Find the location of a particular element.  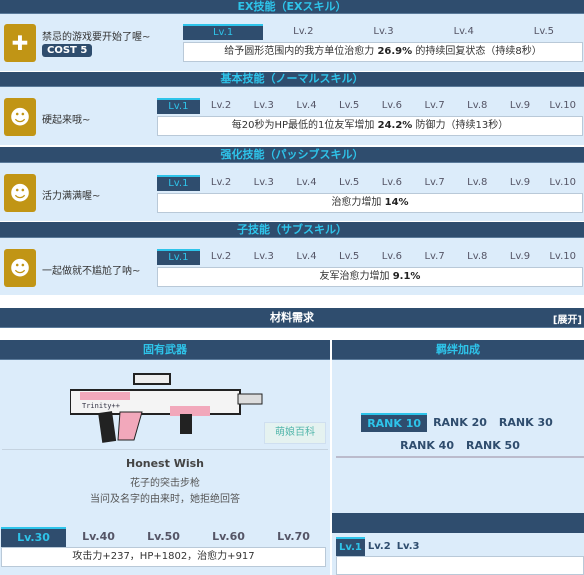

ex-level-tabs: Lv.1 Lv.2 Lv.3 Lv.4 Lv.5 is located at coordinates (383, 32).